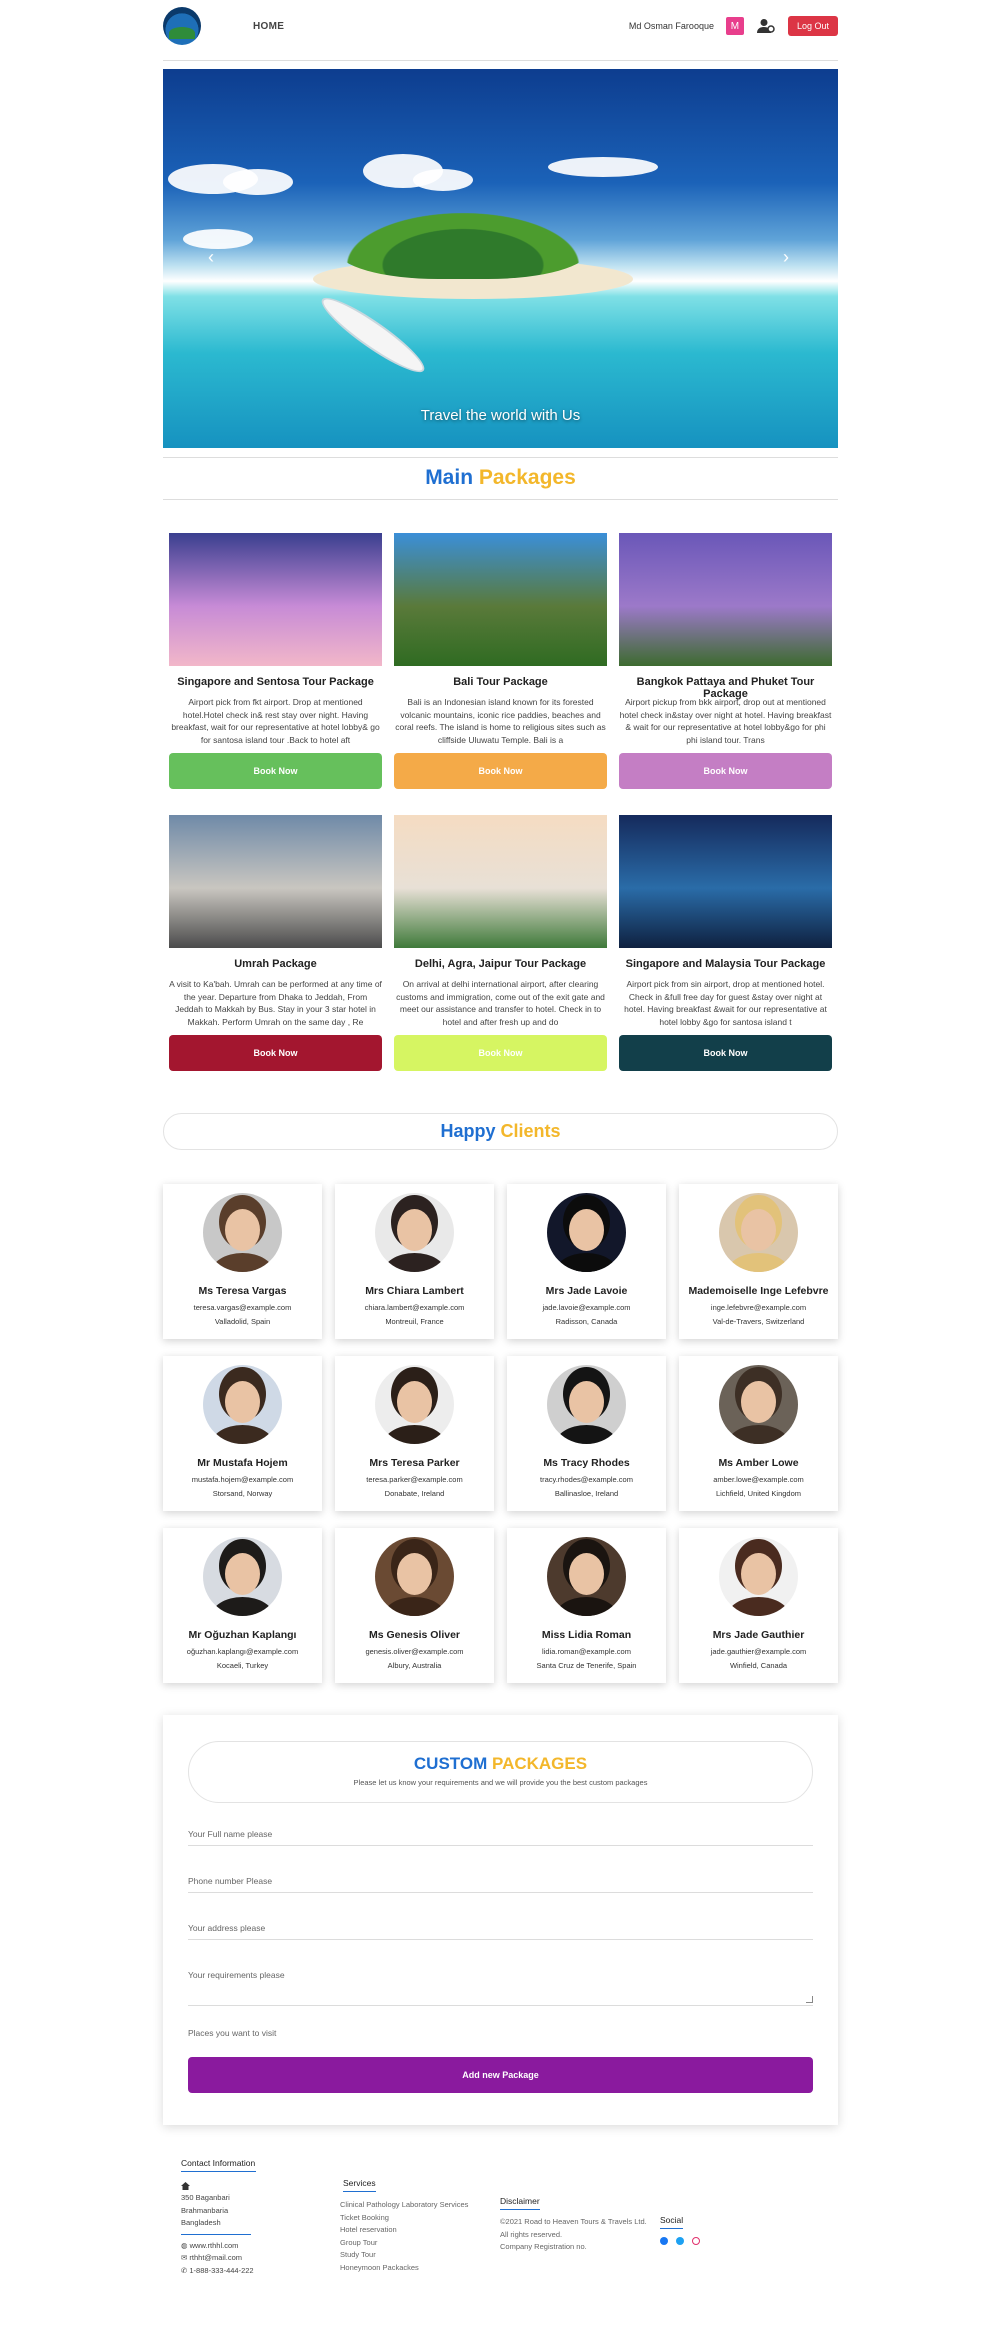 This screenshot has height=2326, width=1000. Describe the element at coordinates (242, 1479) in the screenshot. I see `client-email: mustafa.hojem@example.com` at that location.